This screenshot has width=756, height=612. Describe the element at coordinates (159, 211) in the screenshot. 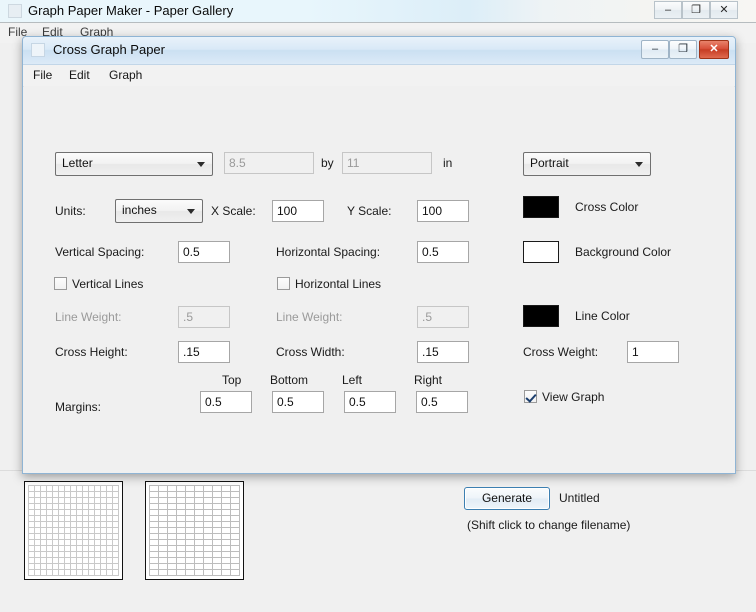

I see `units-select: inches` at that location.